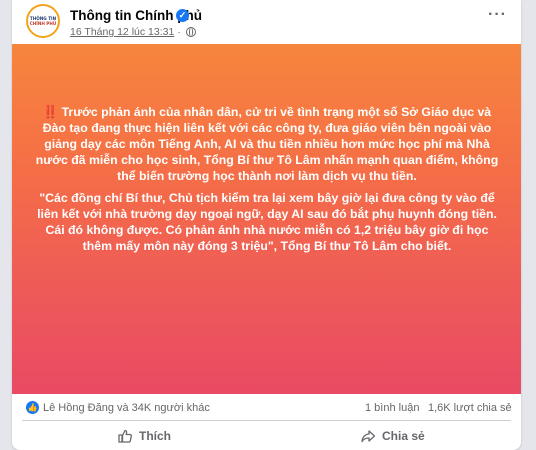 This screenshot has width=536, height=450. Describe the element at coordinates (155, 435) in the screenshot. I see `like-label: Thích` at that location.